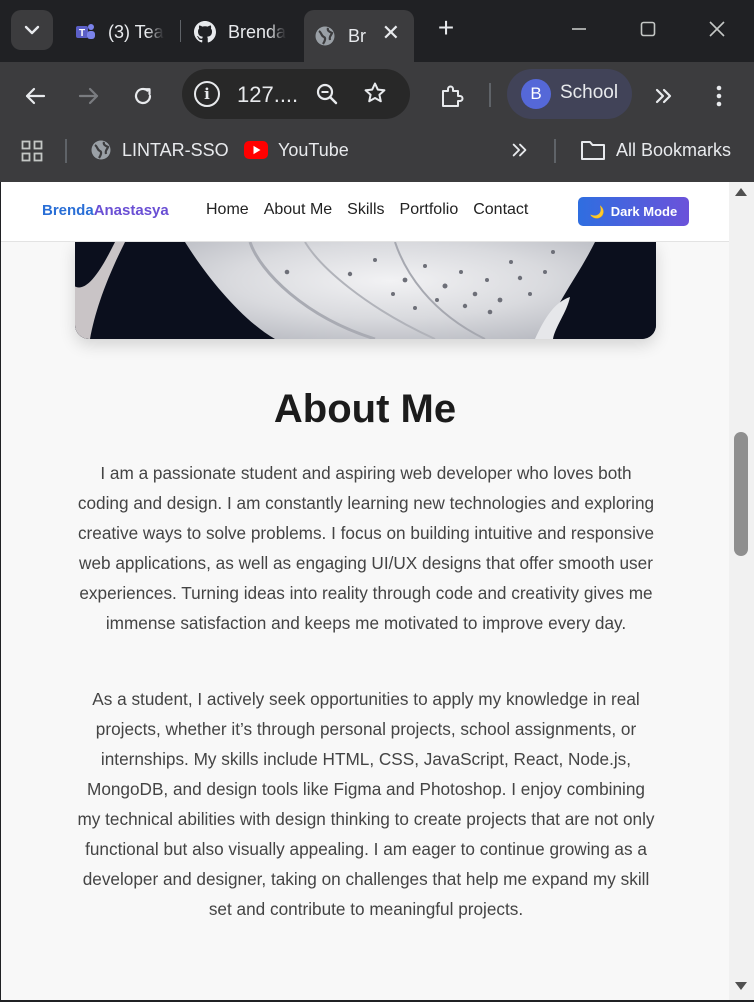 This screenshot has width=754, height=1002. What do you see at coordinates (327, 94) in the screenshot?
I see `zoom-icon` at bounding box center [327, 94].